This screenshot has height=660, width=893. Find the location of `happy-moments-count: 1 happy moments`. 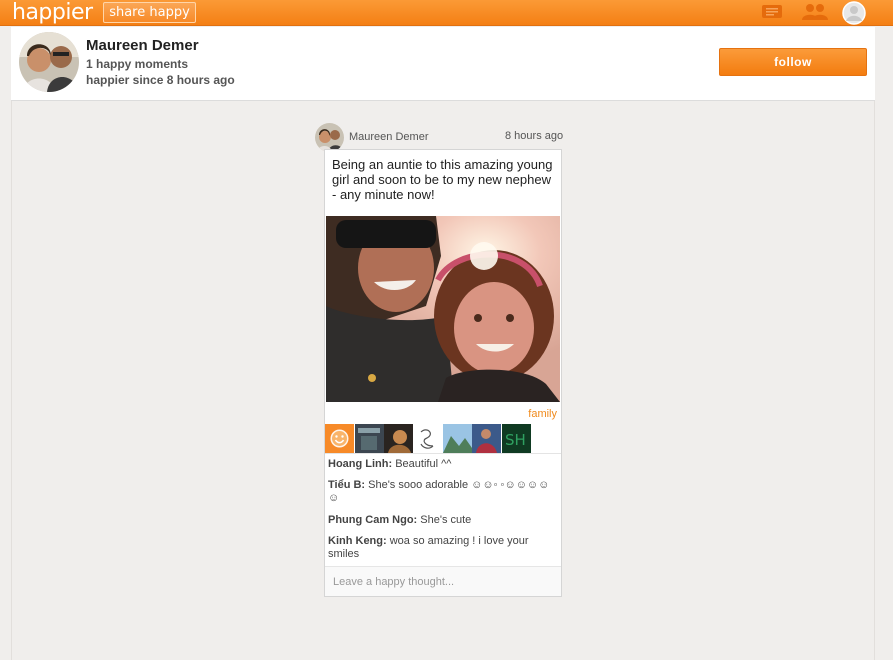

happy-moments-count: 1 happy moments is located at coordinates (137, 64).